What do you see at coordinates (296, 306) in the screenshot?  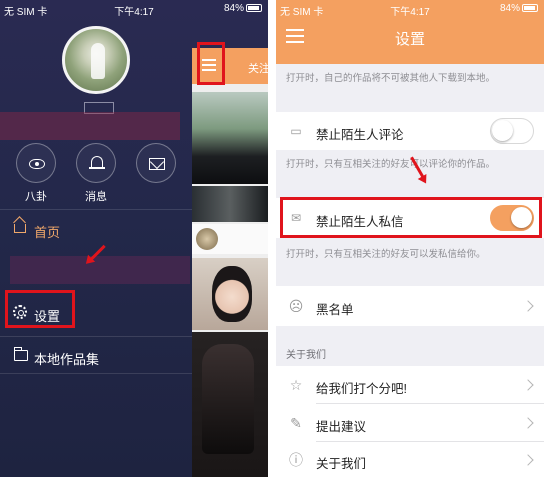 I see `face-icon: ☹` at bounding box center [296, 306].